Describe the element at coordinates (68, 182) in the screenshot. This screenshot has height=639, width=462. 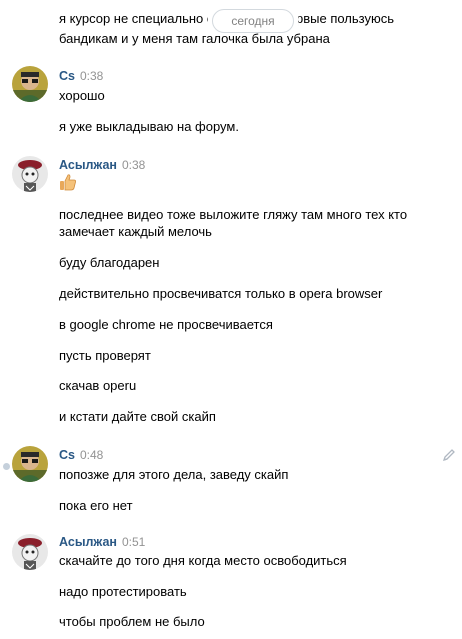
I see `thumbs-up-icon` at that location.